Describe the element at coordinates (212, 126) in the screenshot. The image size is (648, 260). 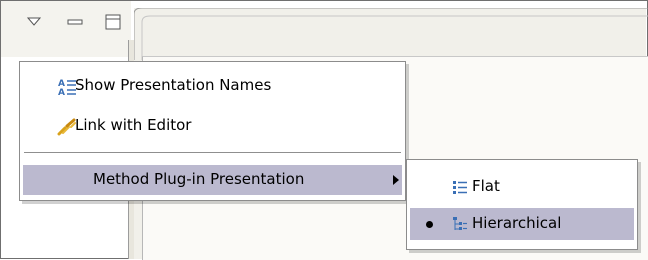
I see `menu-item-link-with-editor: Link with Editor` at that location.